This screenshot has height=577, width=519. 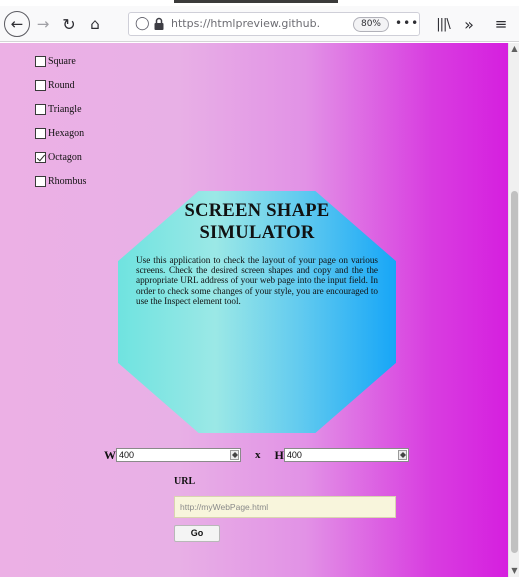 I want to click on height-input: 400, so click(x=346, y=455).